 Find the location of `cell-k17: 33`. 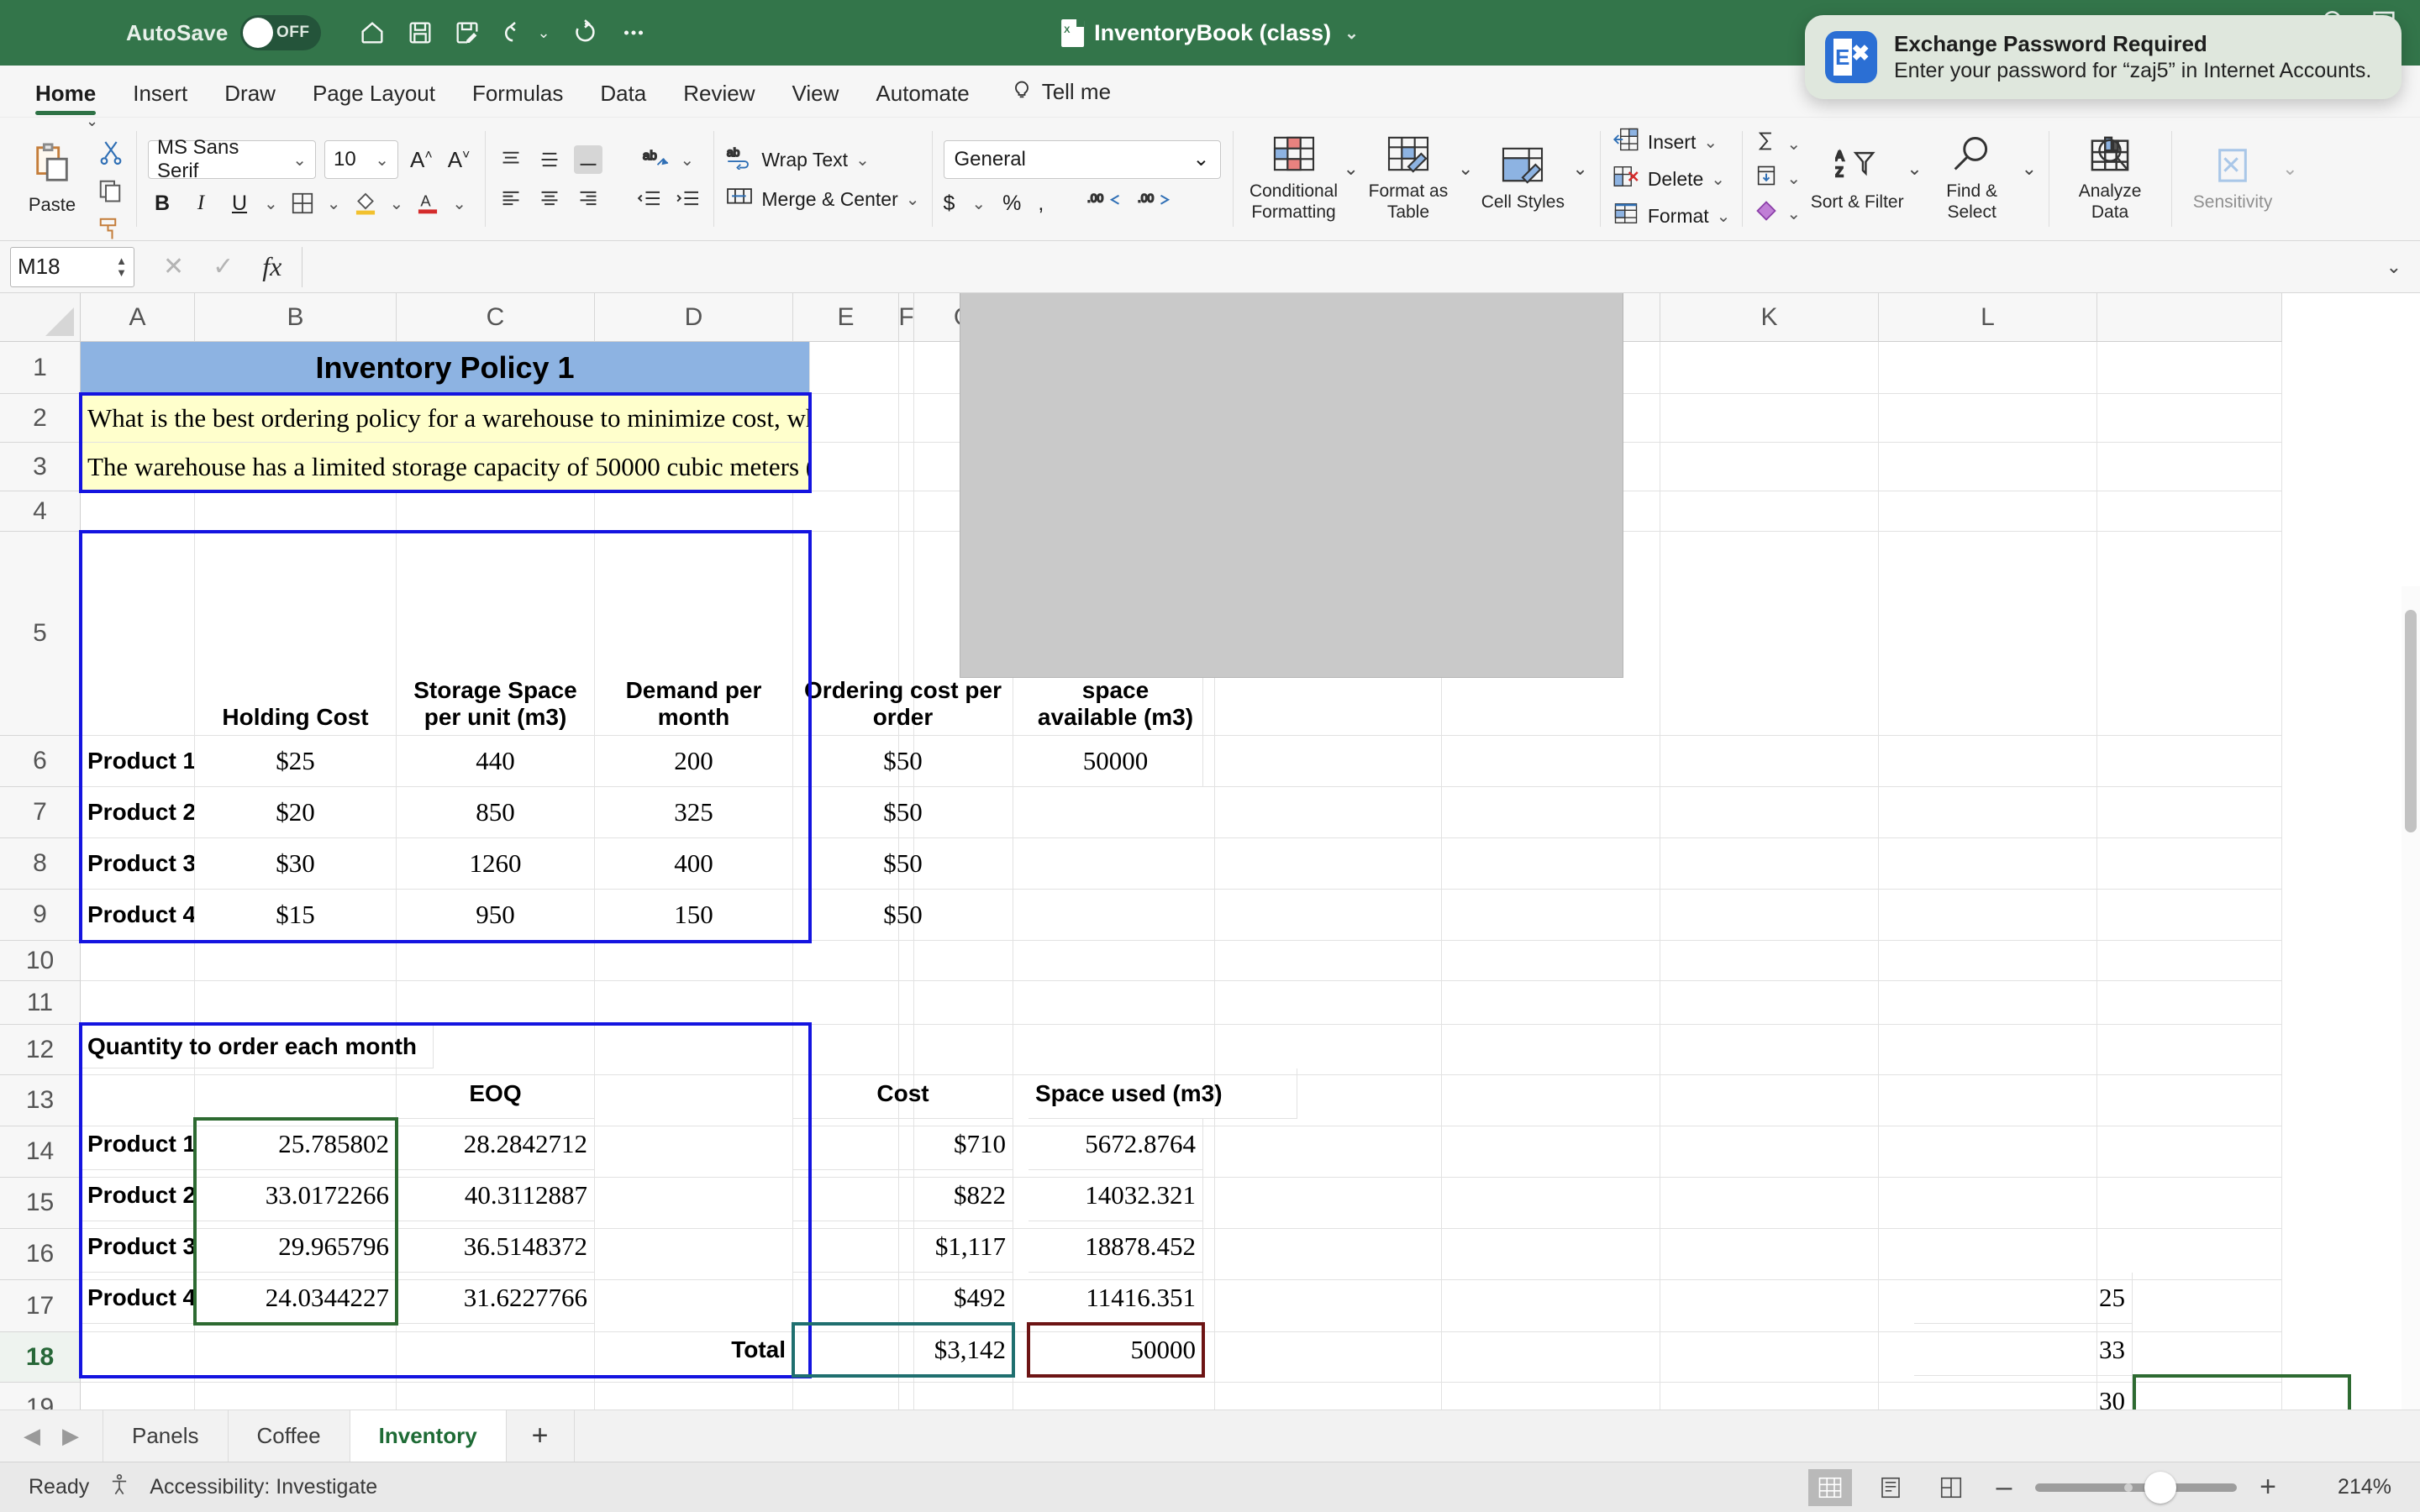

cell-k17: 33 is located at coordinates (2024, 1350).